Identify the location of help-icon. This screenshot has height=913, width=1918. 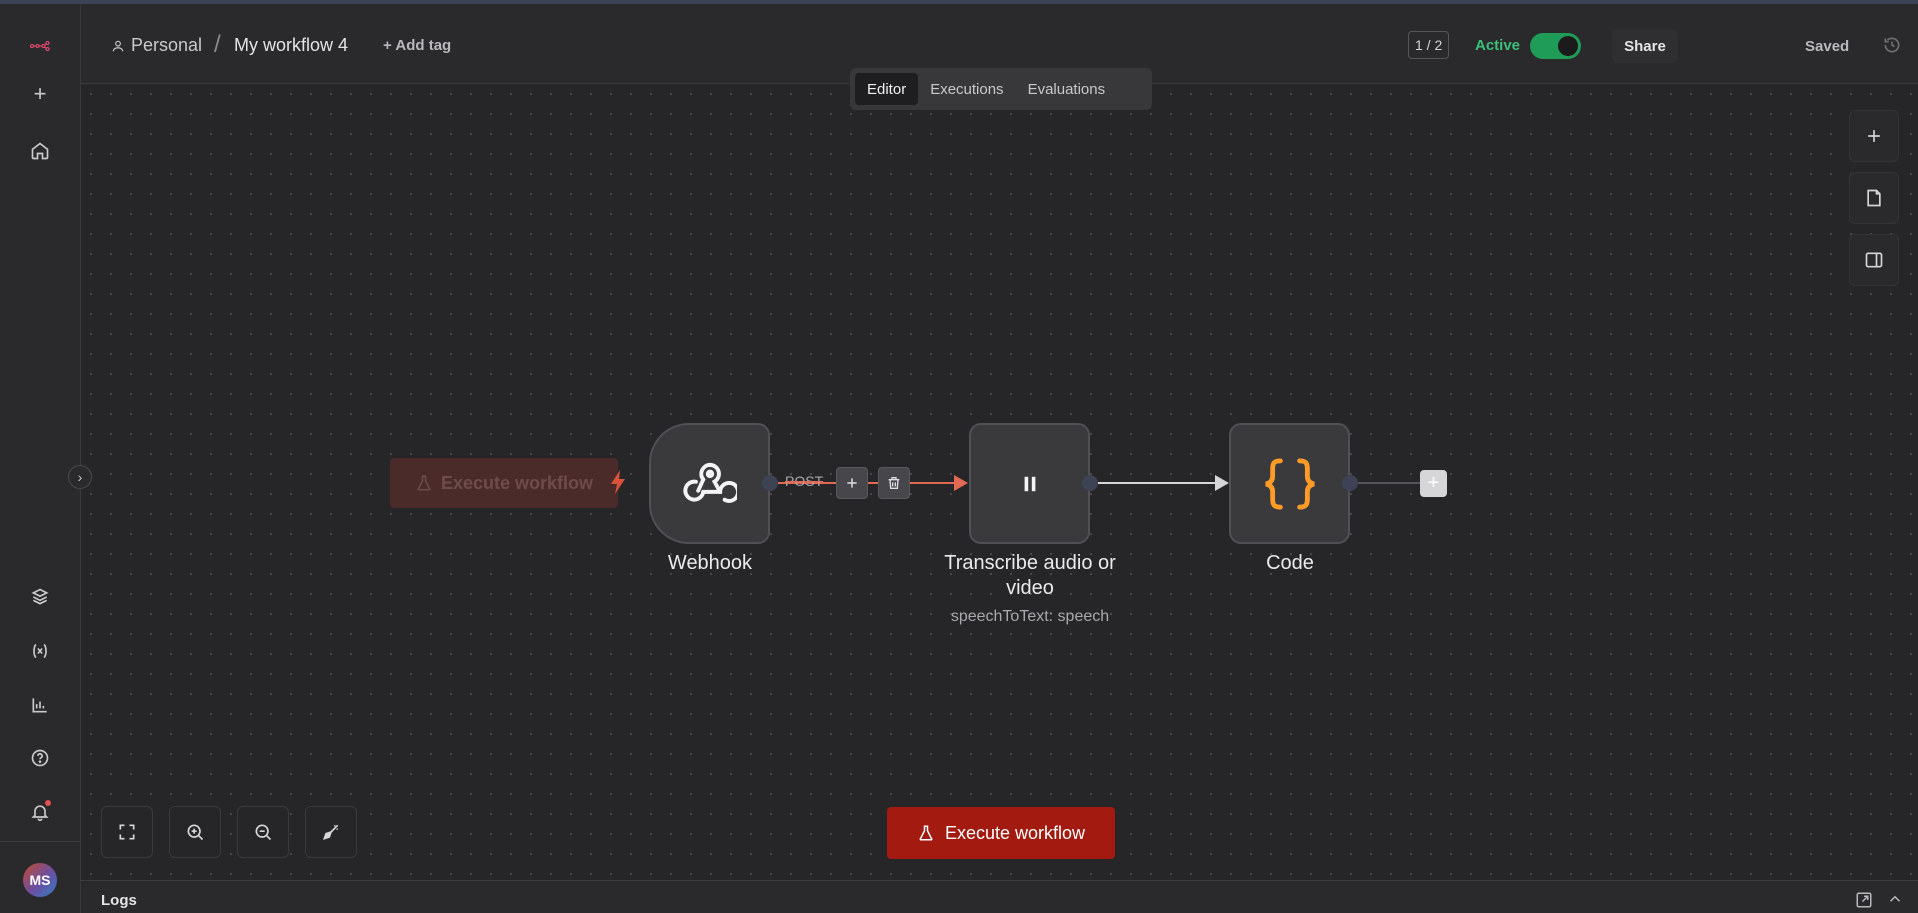
(40, 758).